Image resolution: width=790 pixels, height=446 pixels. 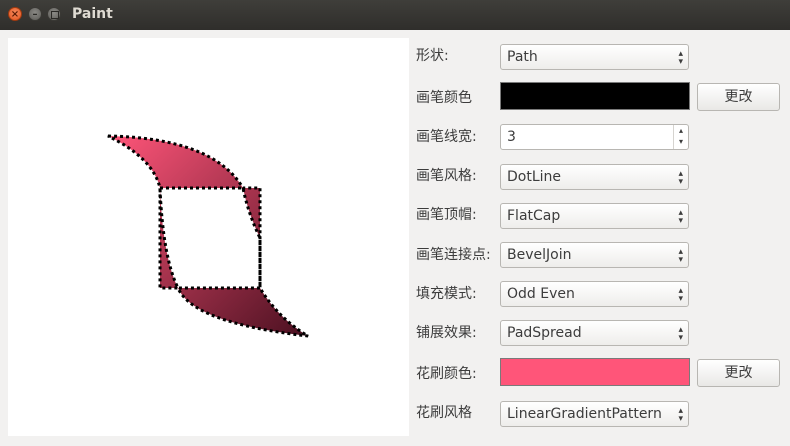 I want to click on pen-width-spinbox: 3 ▴ ▾, so click(x=594, y=137).